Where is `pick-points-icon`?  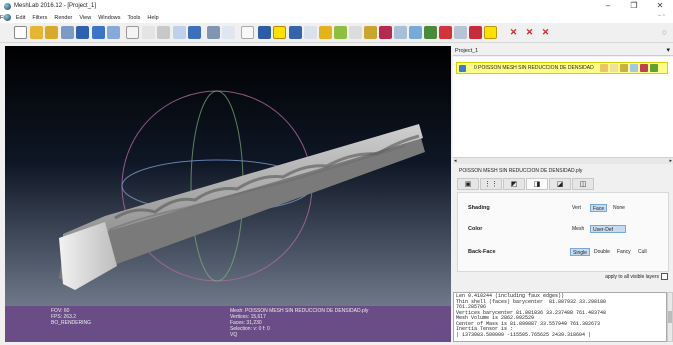 pick-points-icon is located at coordinates (340, 32).